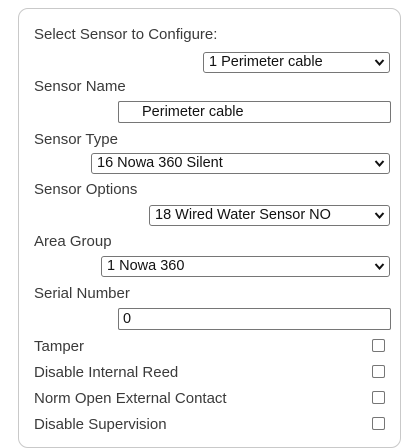 The width and height of the screenshot is (409, 448). Describe the element at coordinates (254, 112) in the screenshot. I see `sensor-name-input: Perimeter cable` at that location.